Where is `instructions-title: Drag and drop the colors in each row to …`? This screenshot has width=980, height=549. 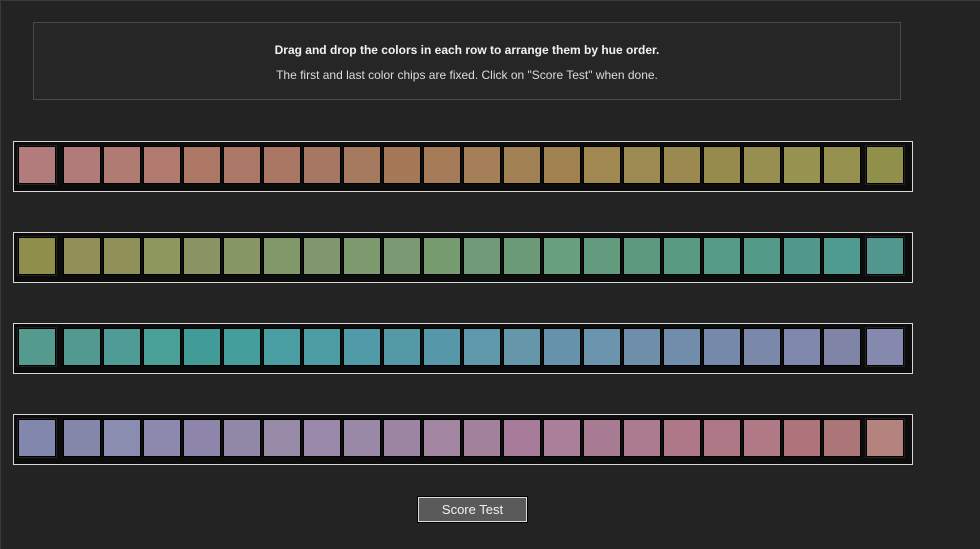
instructions-title: Drag and drop the colors in each row to … is located at coordinates (467, 50).